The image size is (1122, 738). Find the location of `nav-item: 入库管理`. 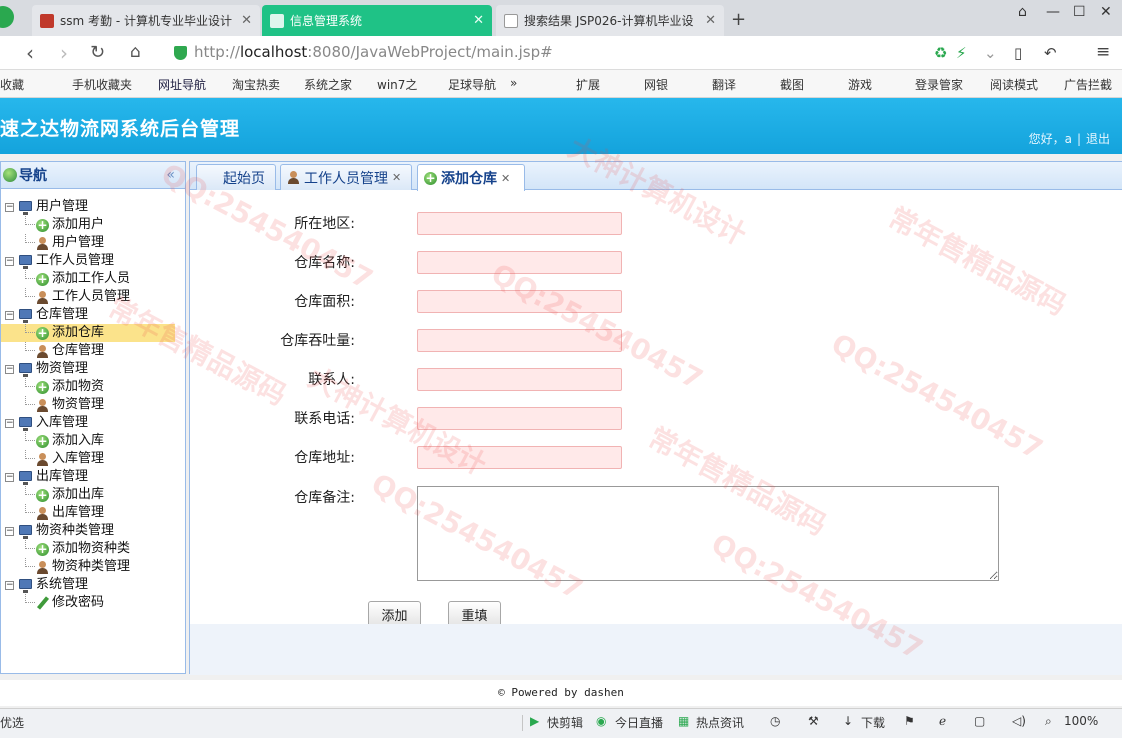

nav-item: 入库管理 is located at coordinates (93, 459).